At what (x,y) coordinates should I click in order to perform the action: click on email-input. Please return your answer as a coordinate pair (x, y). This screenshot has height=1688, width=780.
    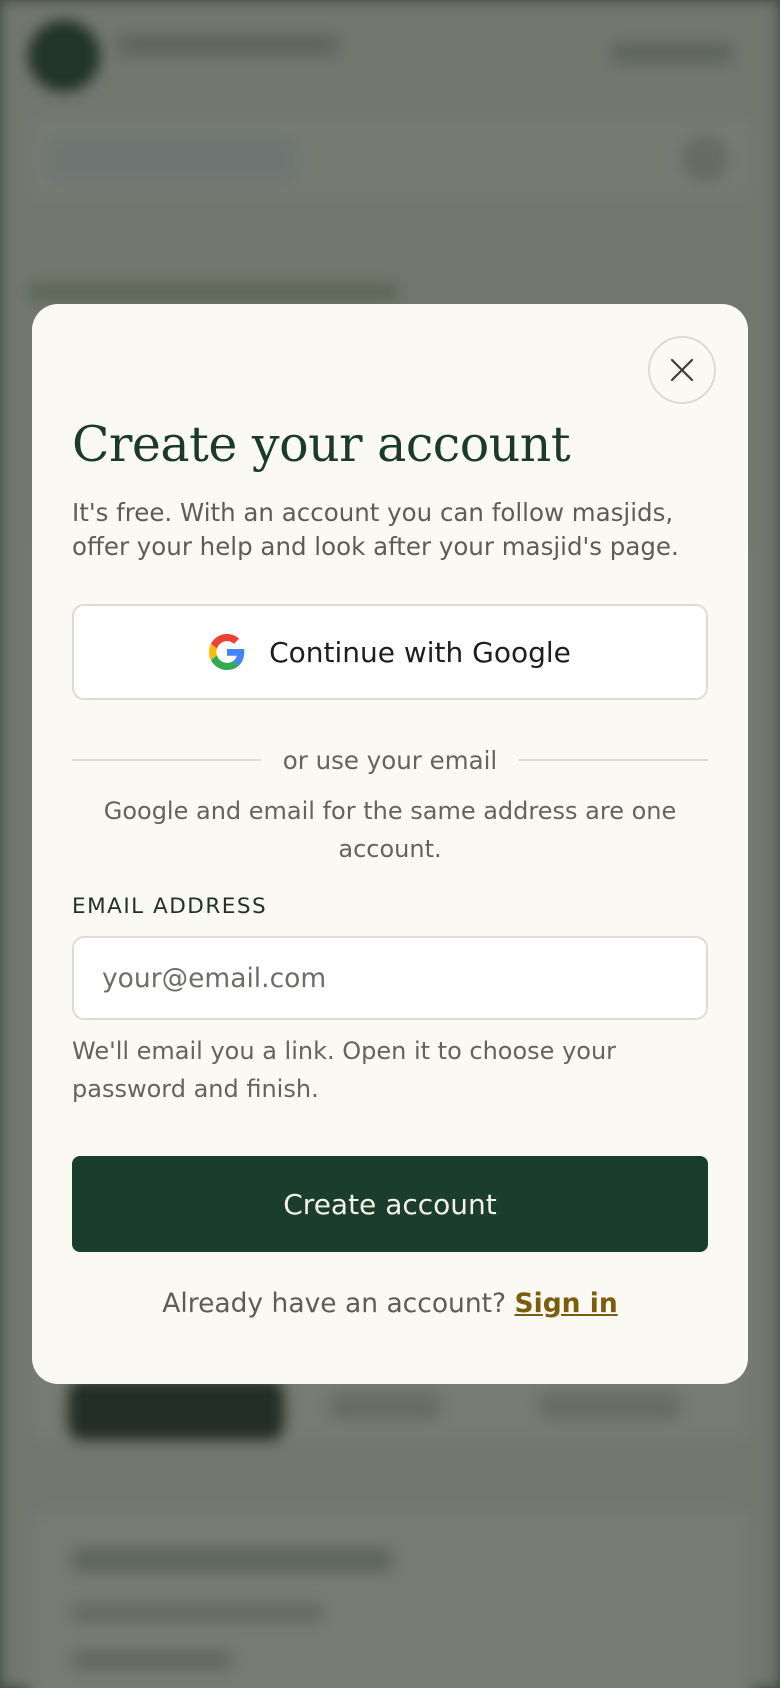
    Looking at the image, I should click on (390, 978).